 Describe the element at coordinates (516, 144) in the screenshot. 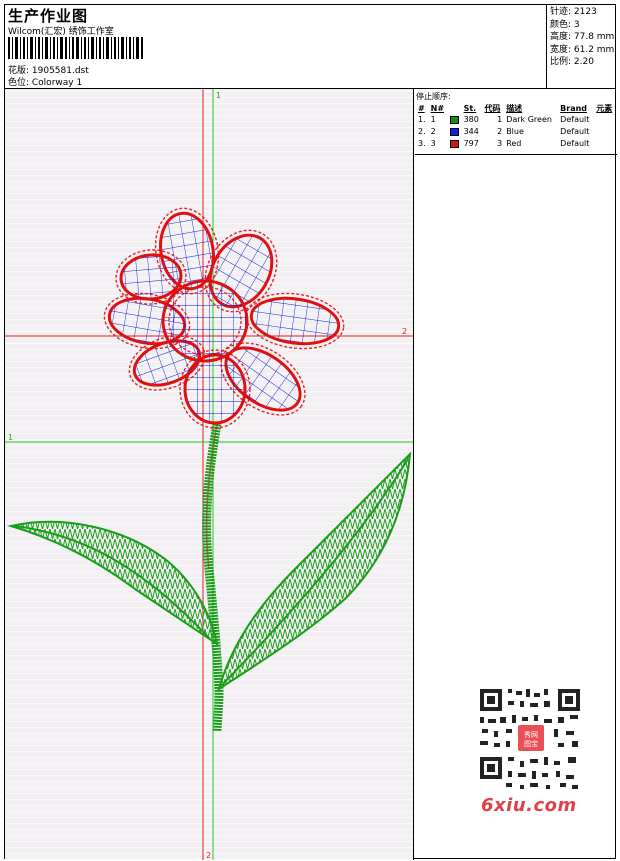

I see `table-row: 3. 3 797 3 Red Default` at that location.